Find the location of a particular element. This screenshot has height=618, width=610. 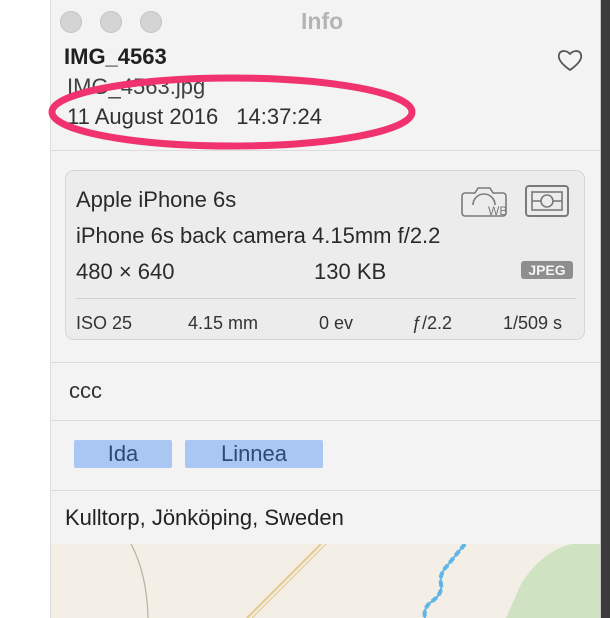

annotation-ellipse is located at coordinates (232, 112).